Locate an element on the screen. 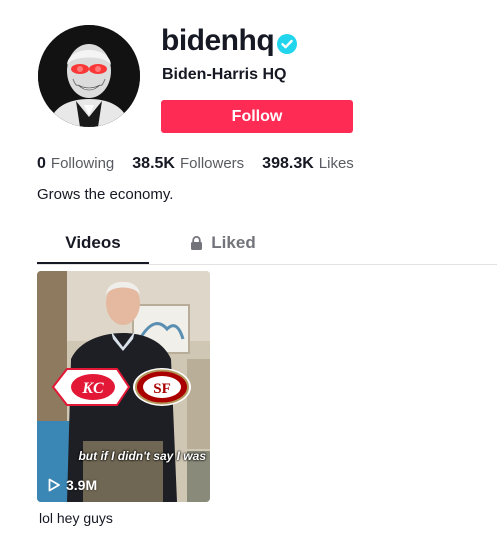 The height and width of the screenshot is (540, 499). verified-check-icon is located at coordinates (287, 44).